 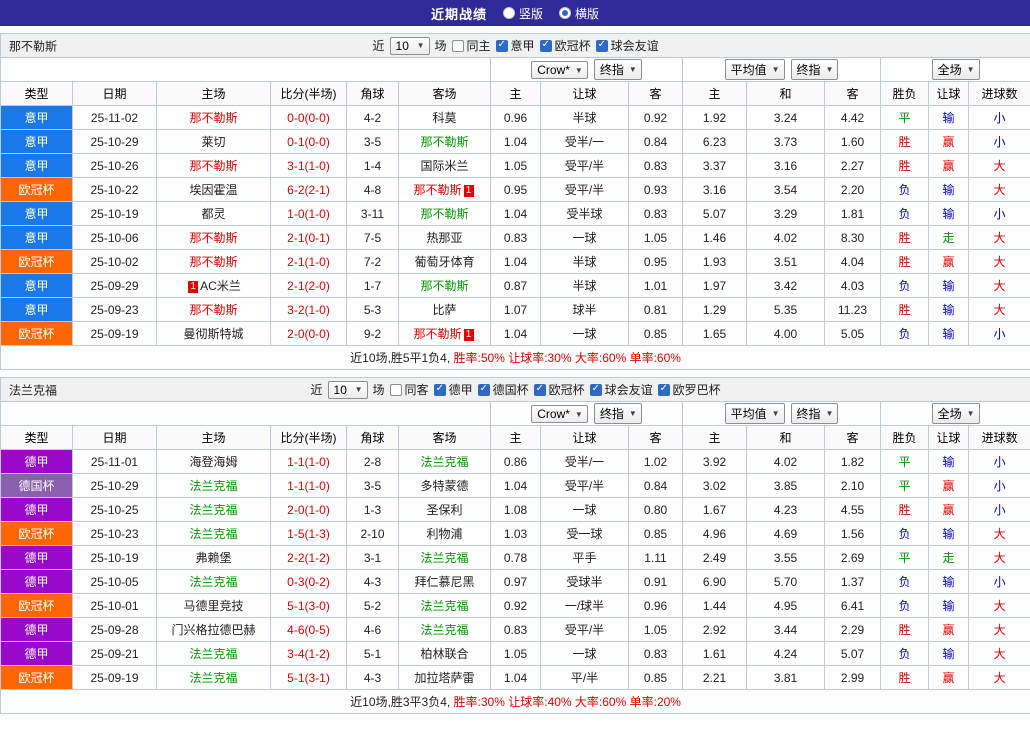 I want to click on away-team-link: 葡萄牙体育, so click(x=444, y=262).